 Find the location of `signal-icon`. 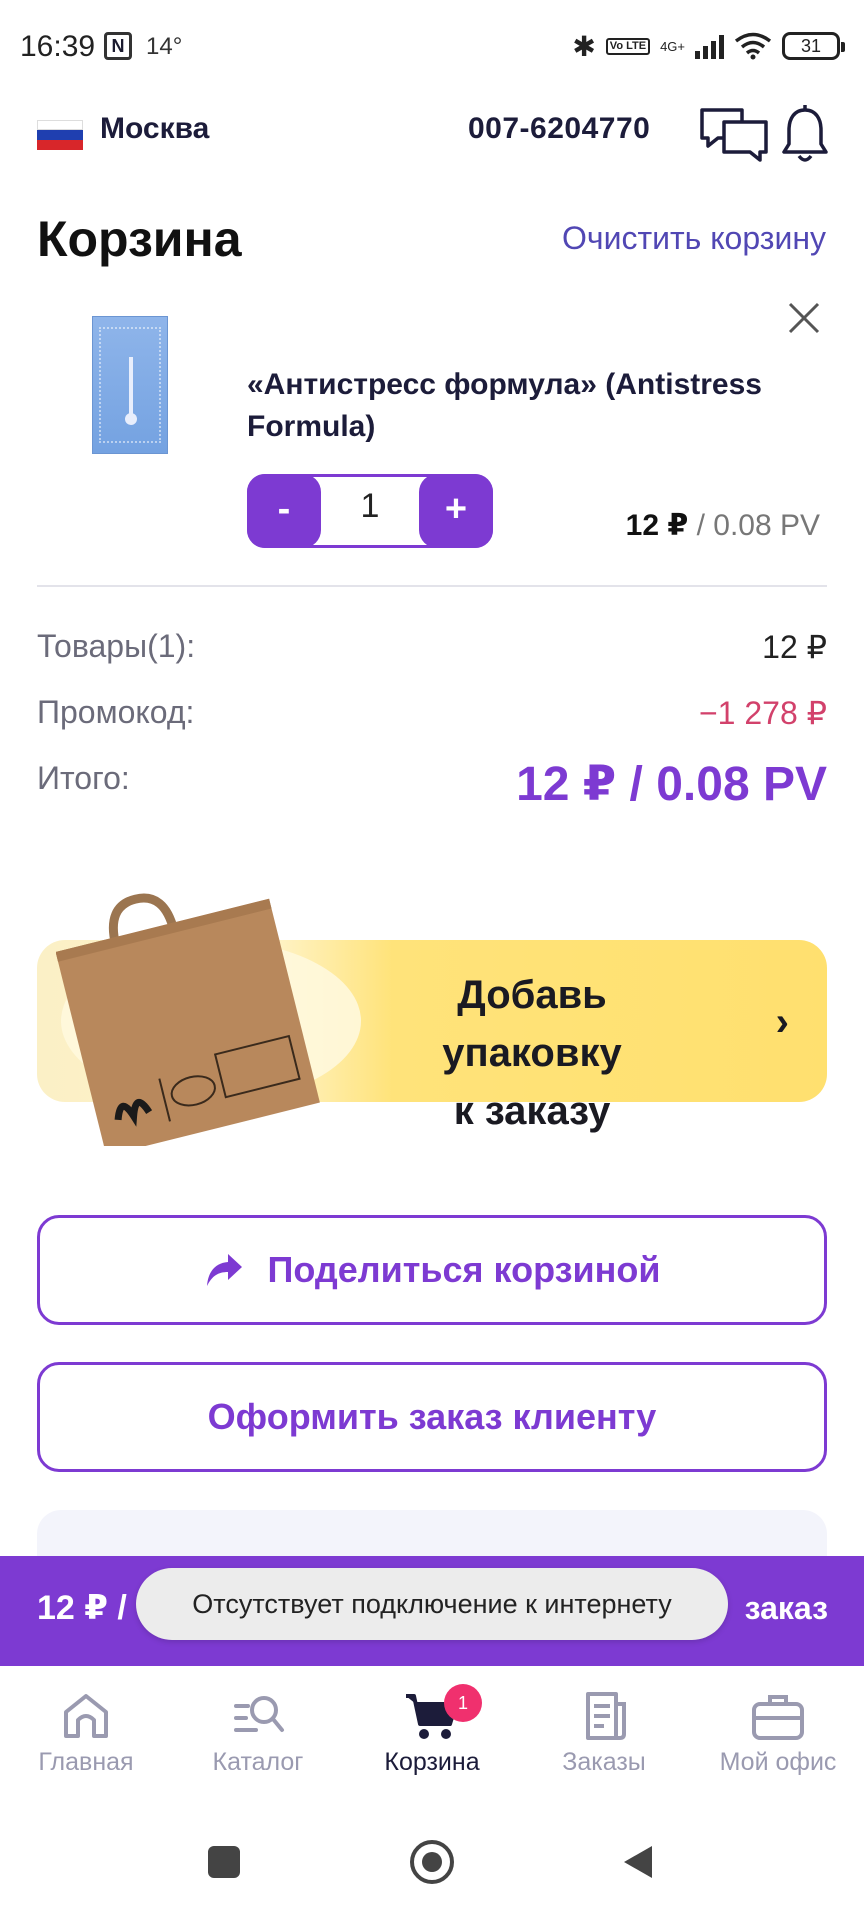

signal-icon is located at coordinates (709, 46).